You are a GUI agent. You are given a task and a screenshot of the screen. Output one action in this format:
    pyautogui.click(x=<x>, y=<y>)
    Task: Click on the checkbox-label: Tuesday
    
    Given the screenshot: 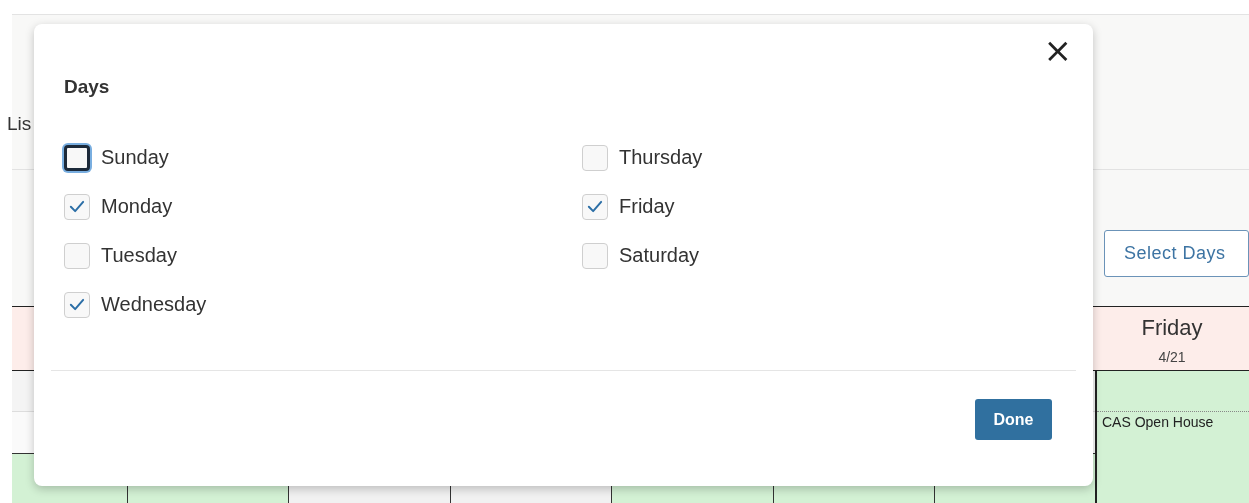 What is the action you would take?
    pyautogui.click(x=139, y=255)
    